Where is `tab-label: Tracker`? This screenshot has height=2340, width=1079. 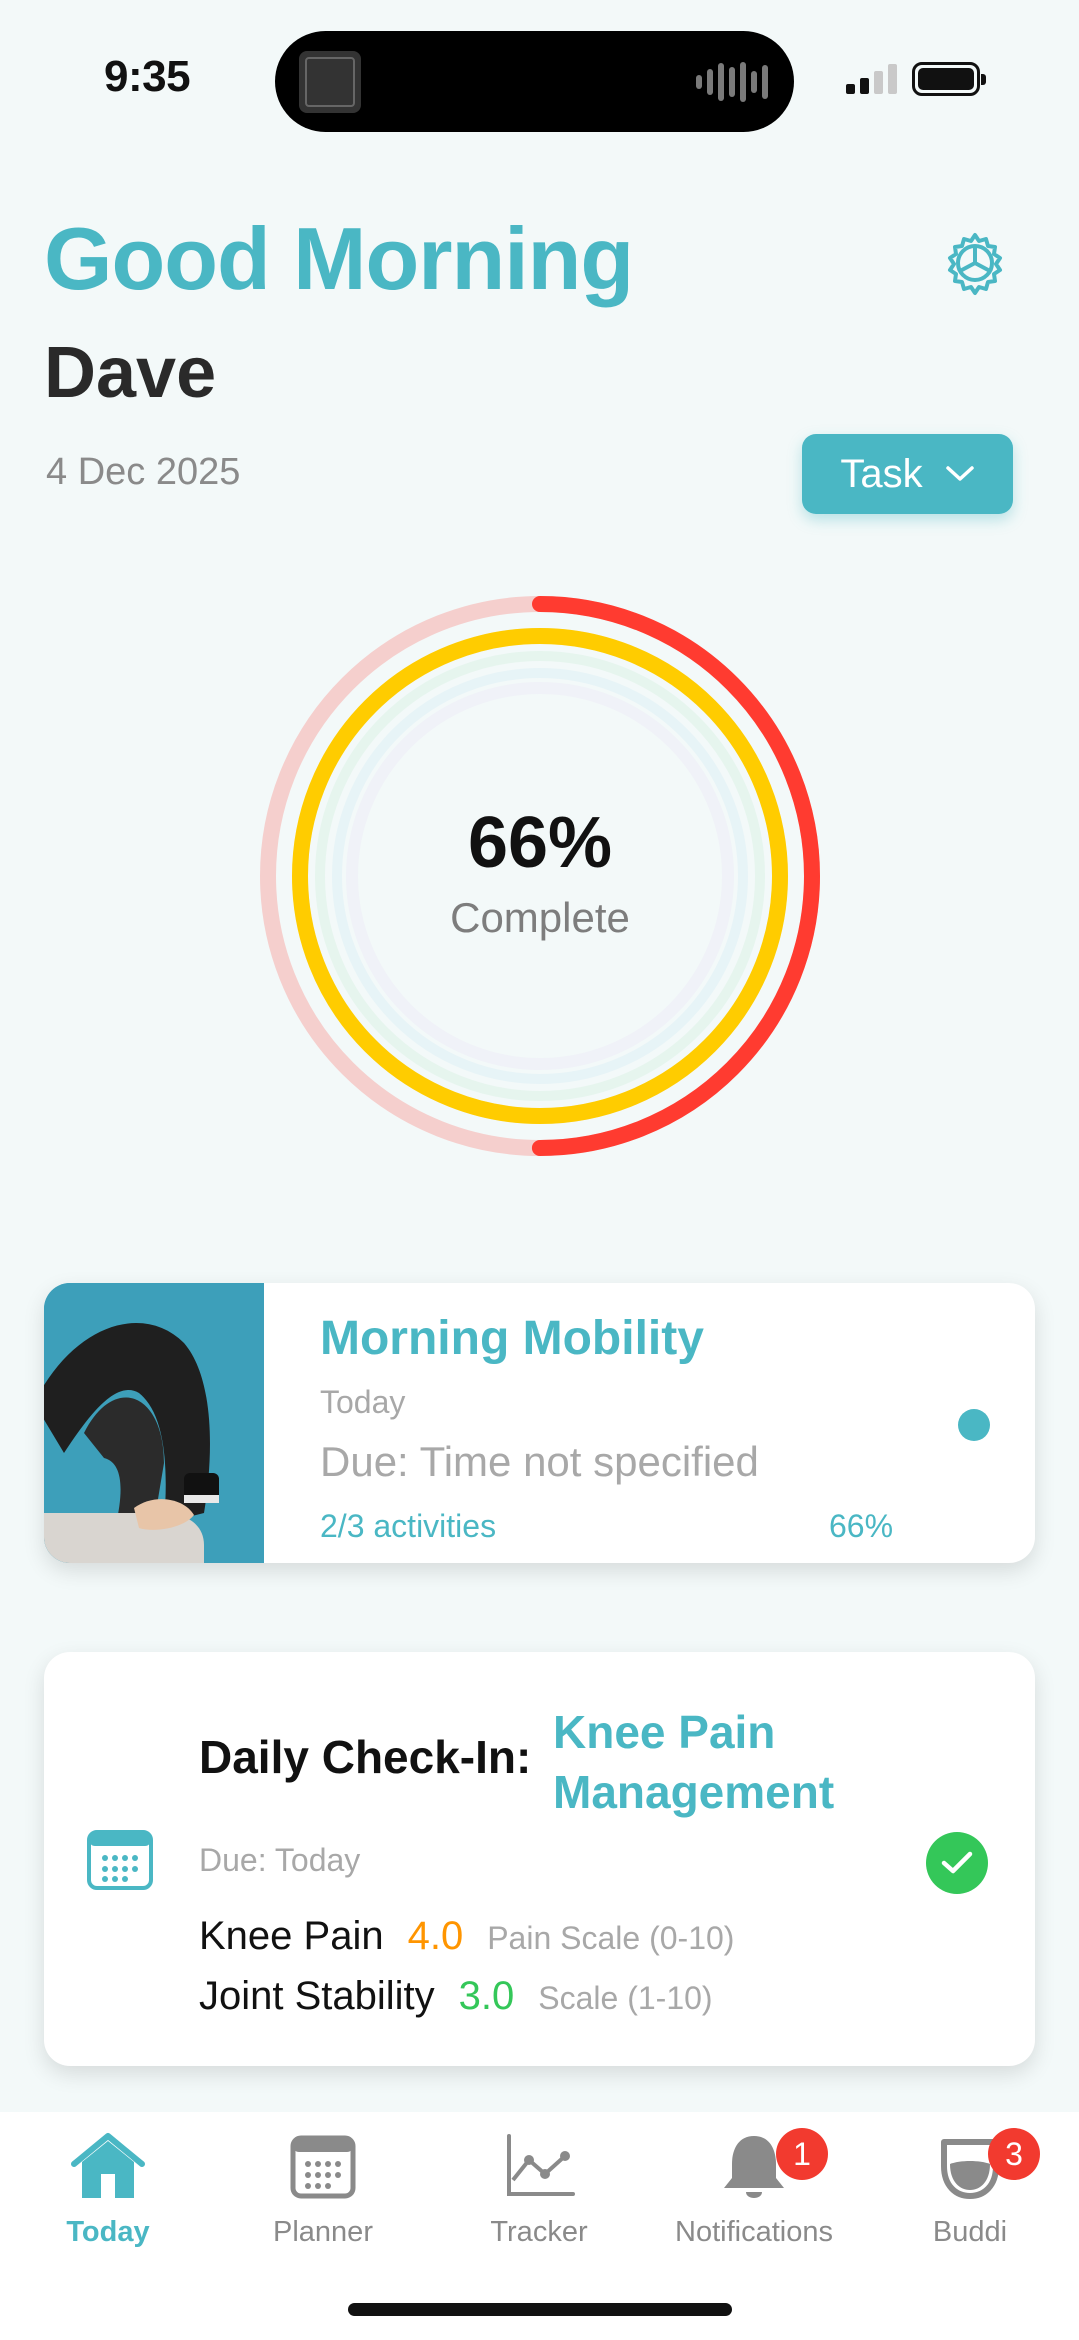
tab-label: Tracker is located at coordinates (539, 2232).